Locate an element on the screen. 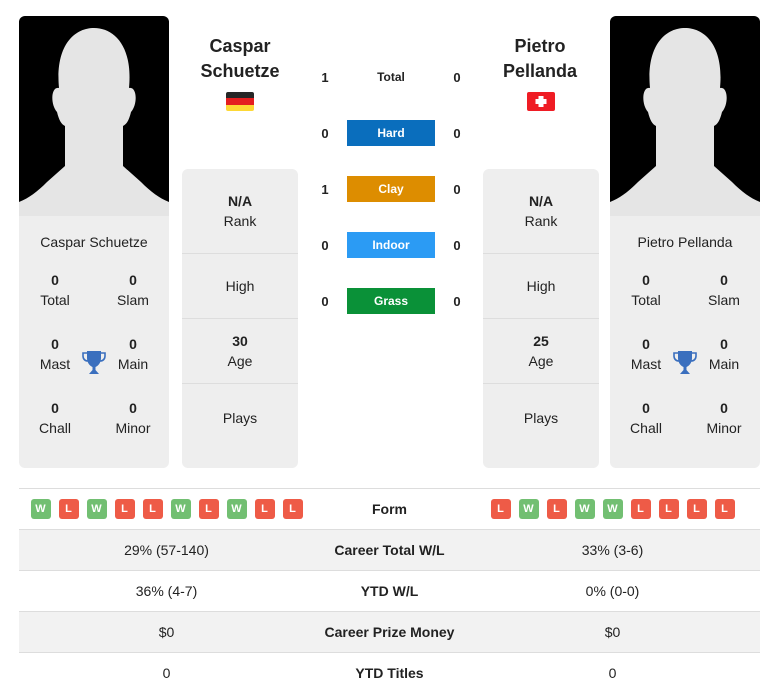  h2h-clay: 1 Clay 0 is located at coordinates (390, 189).